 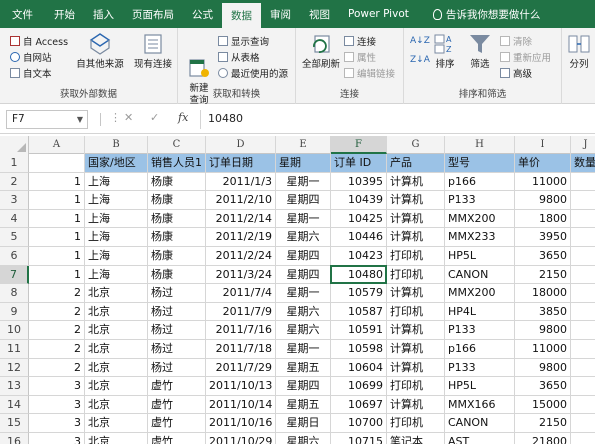 What do you see at coordinates (14, 438) in the screenshot?
I see `row-header: 16` at bounding box center [14, 438].